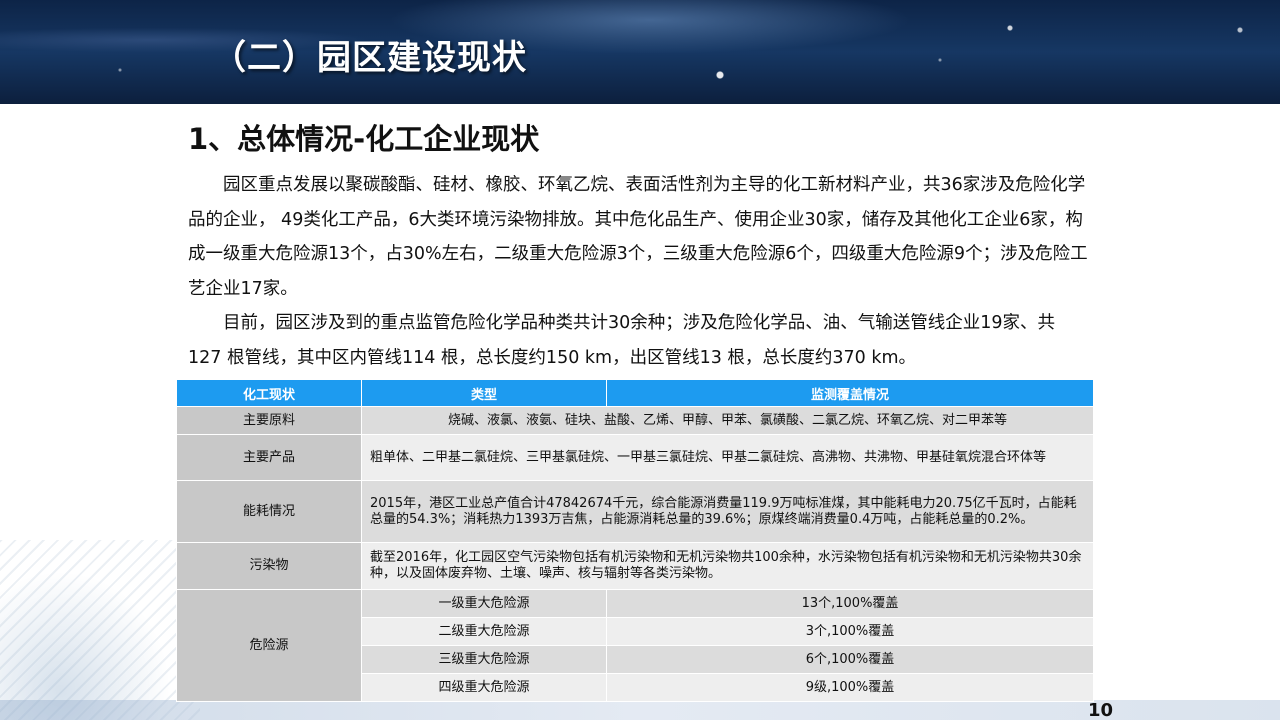 Image resolution: width=1280 pixels, height=721 pixels. I want to click on header-coverage: 监测覆盖情况, so click(850, 393).